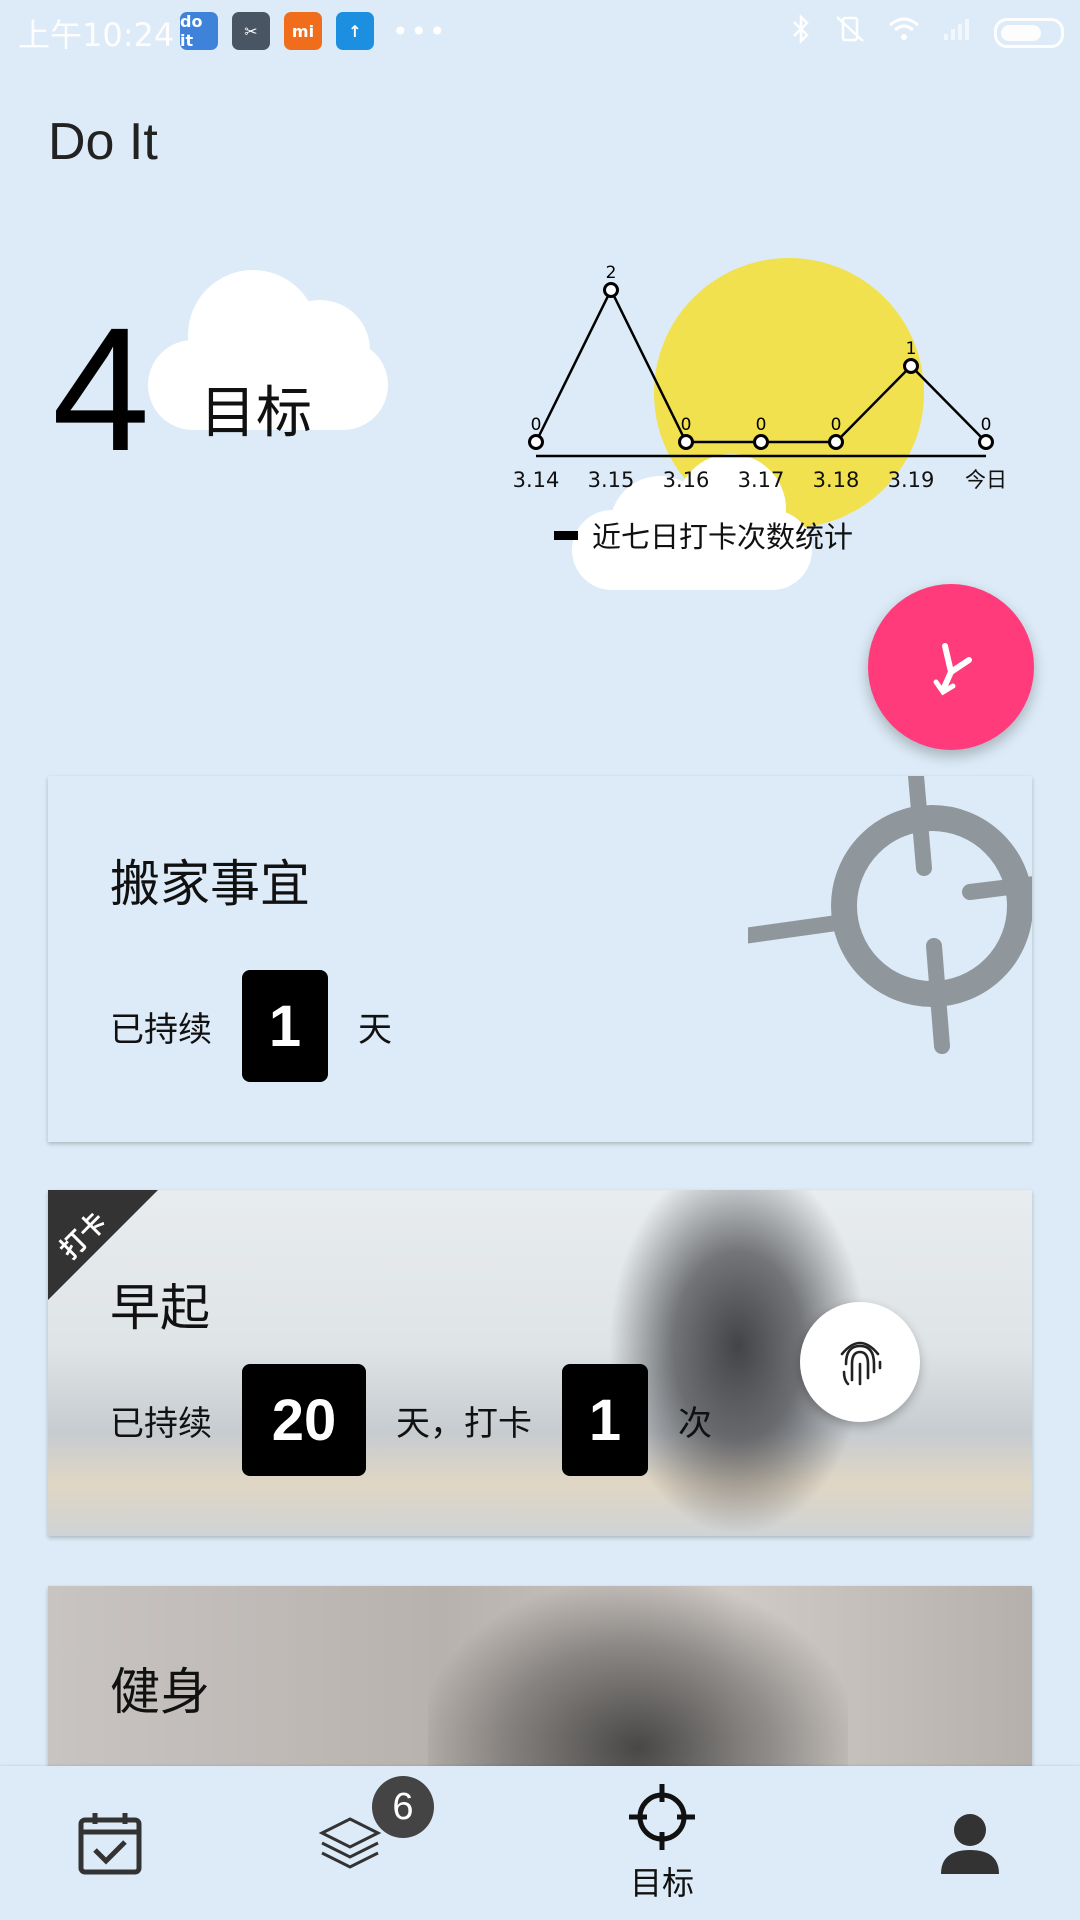  What do you see at coordinates (911, 349) in the screenshot?
I see `chart-data-label: 1` at bounding box center [911, 349].